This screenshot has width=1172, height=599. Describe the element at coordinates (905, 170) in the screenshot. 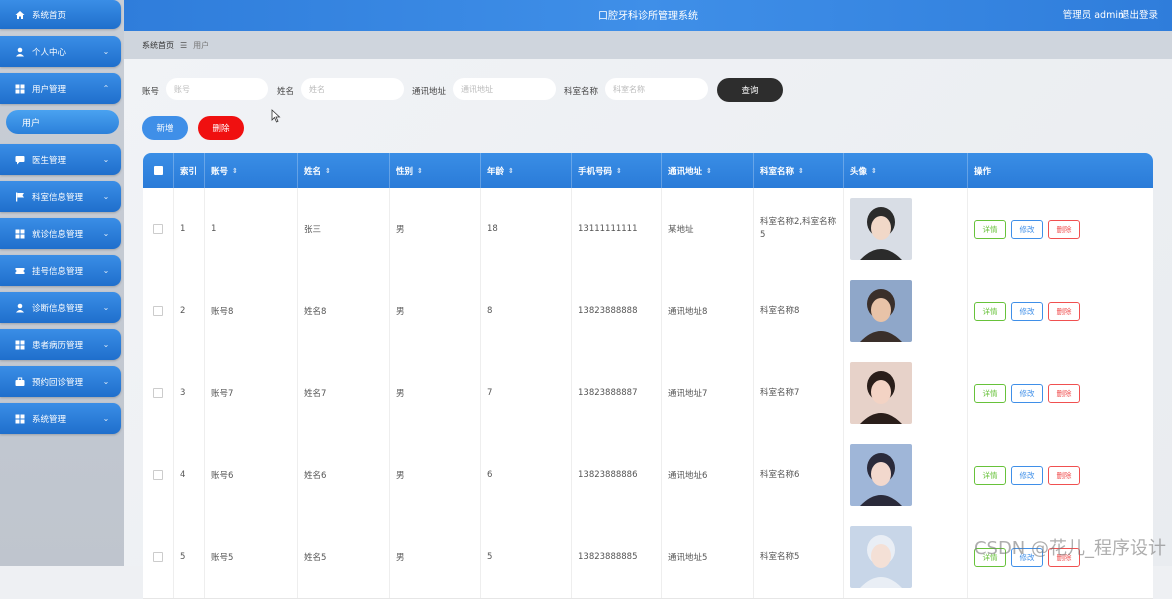

I see `header-avatar: 头像 ⇕` at that location.